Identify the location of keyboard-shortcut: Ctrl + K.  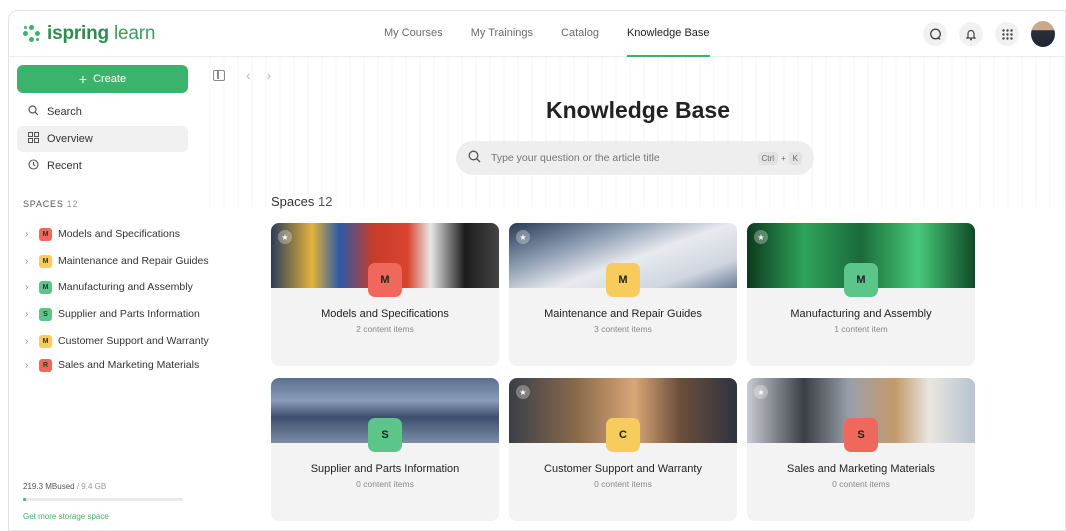
(779, 158).